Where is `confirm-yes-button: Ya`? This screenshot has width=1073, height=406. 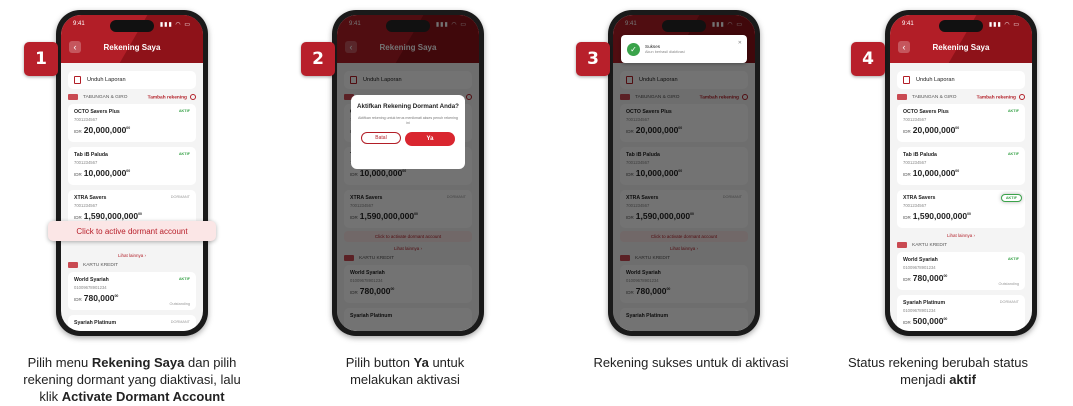
confirm-yes-button: Ya is located at coordinates (430, 139).